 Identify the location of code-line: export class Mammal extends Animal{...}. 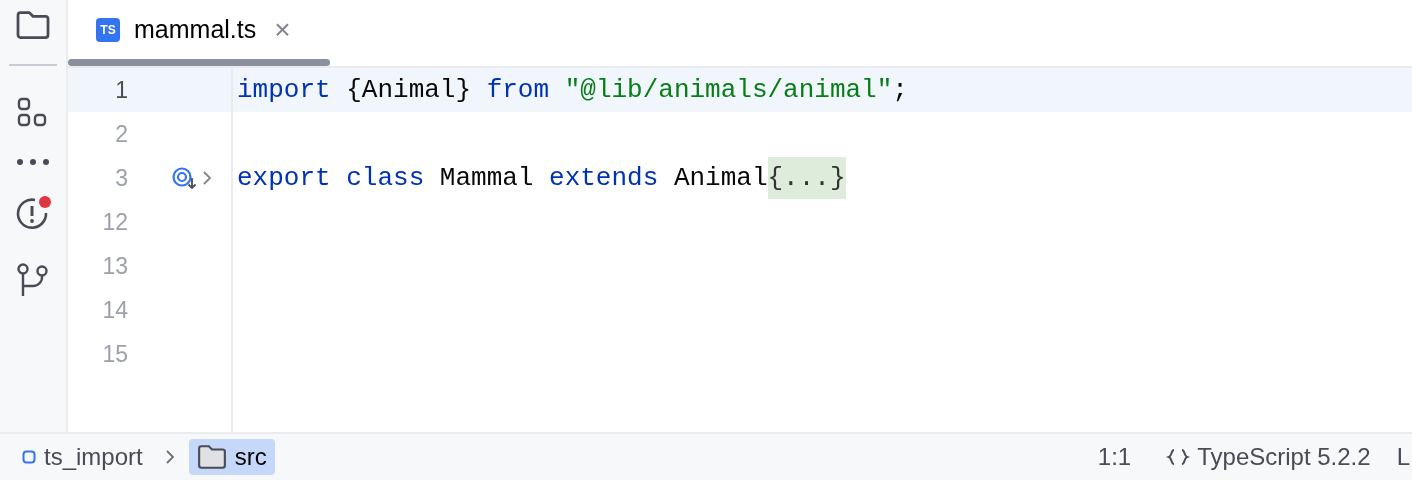
(541, 178).